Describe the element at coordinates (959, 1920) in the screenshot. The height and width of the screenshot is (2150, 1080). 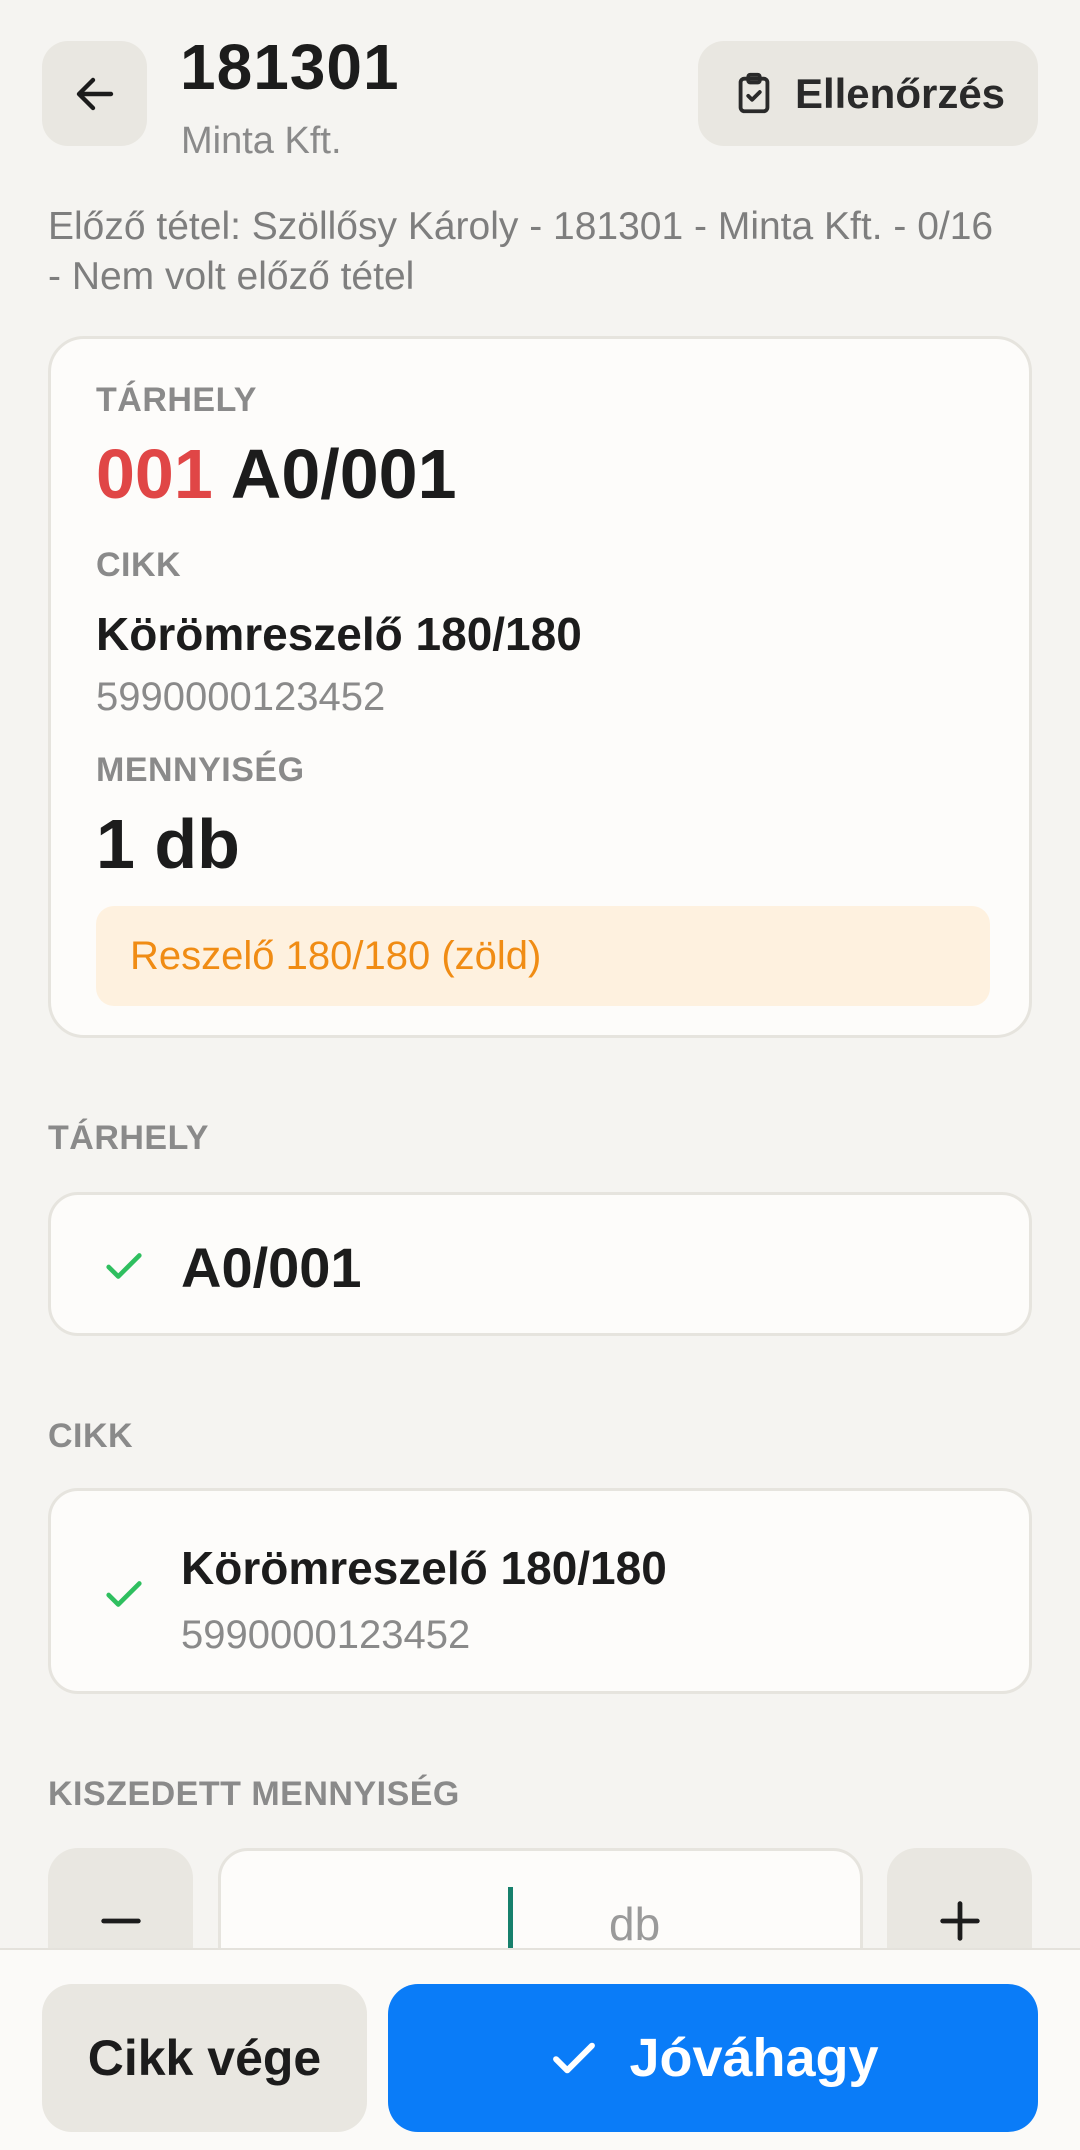
I see `plus-icon` at that location.